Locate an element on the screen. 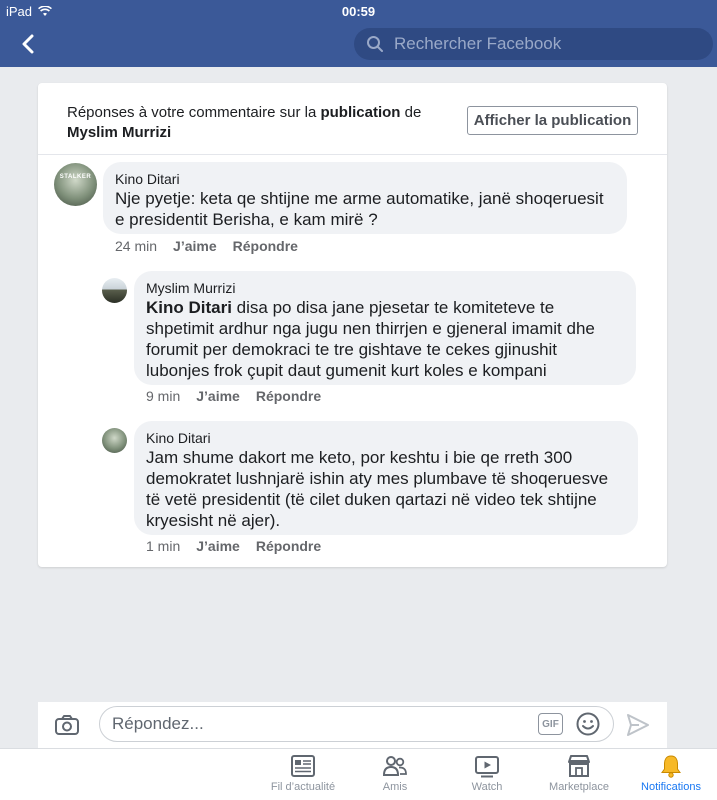 Image resolution: width=717 pixels, height=800 pixels. tab-label: Marketplace is located at coordinates (579, 787).